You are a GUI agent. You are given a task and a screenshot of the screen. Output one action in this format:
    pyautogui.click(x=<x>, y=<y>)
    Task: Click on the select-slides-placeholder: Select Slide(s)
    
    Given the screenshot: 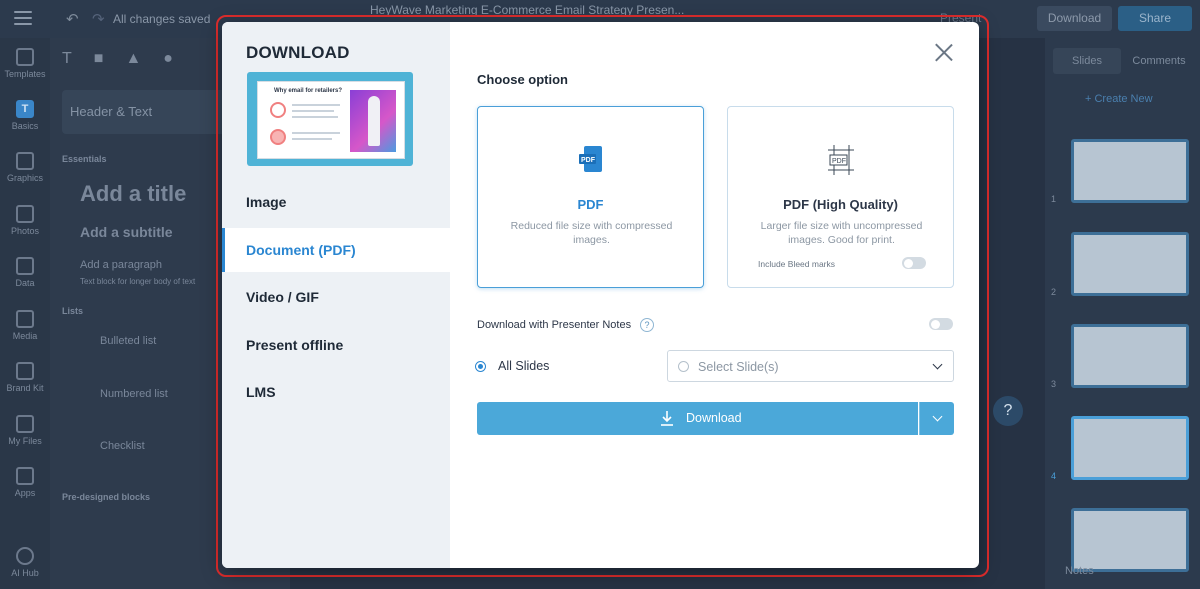 What is the action you would take?
    pyautogui.click(x=738, y=367)
    